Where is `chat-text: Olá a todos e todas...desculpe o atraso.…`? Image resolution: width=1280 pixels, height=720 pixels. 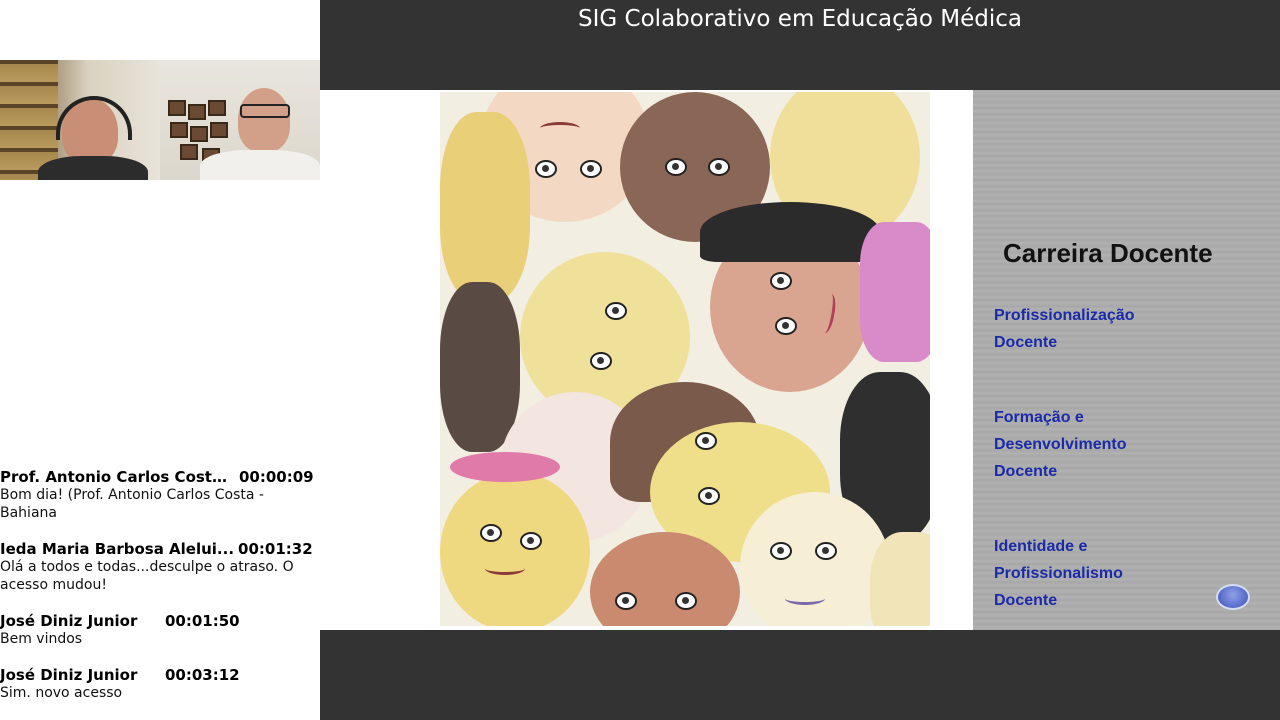
chat-text: Olá a todos e todas...desculpe o atraso.… is located at coordinates (147, 576).